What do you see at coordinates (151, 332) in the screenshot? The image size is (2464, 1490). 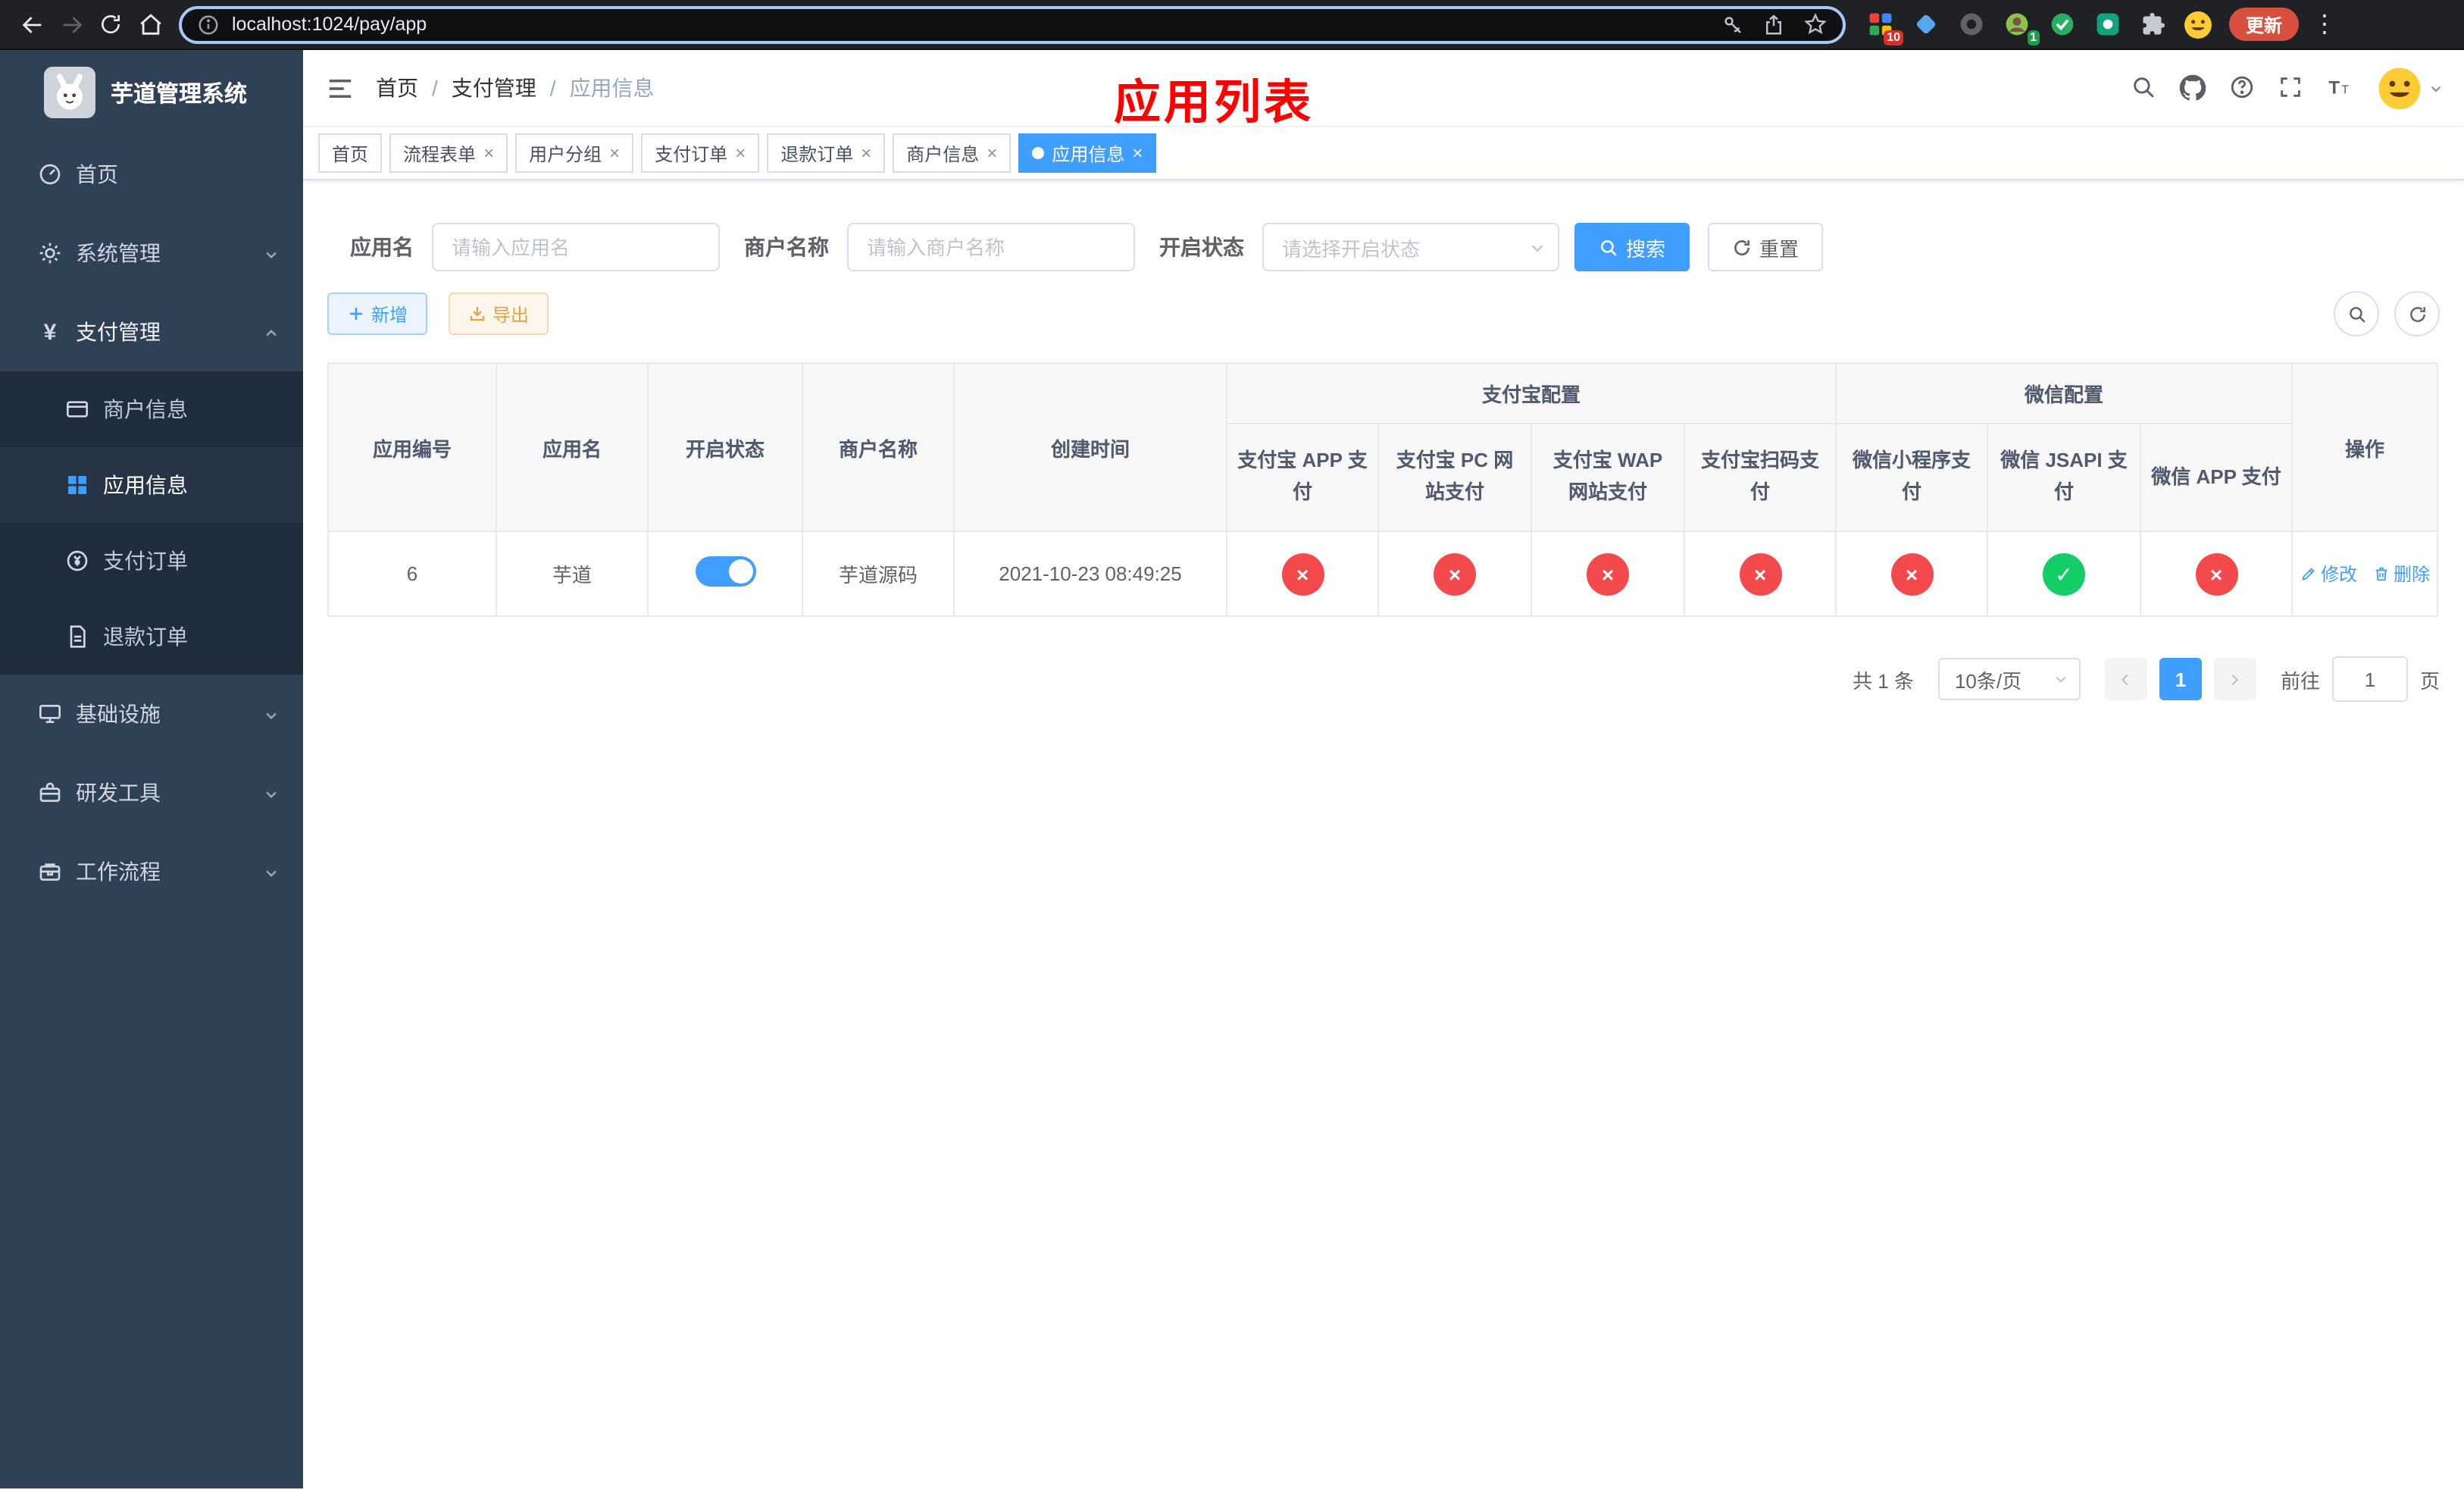 I see `sidebar-item-payment: ¥ 支付管理` at bounding box center [151, 332].